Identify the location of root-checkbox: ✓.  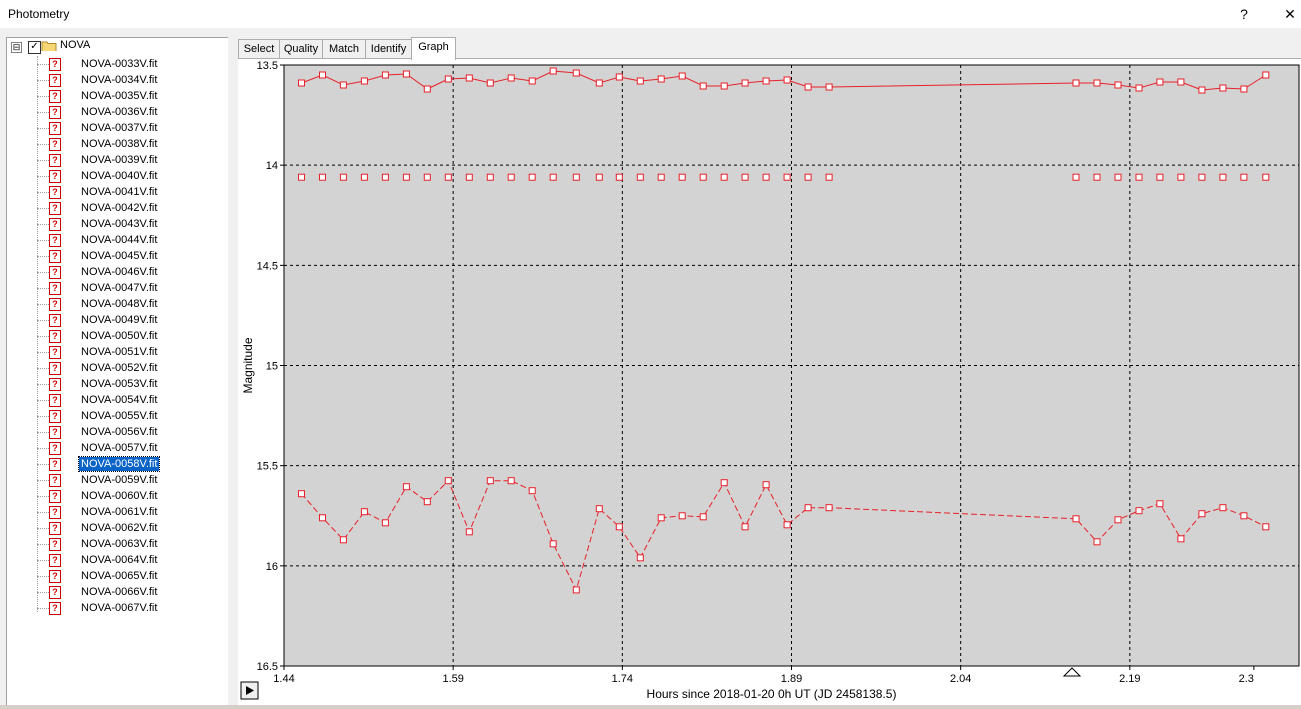
(34, 47).